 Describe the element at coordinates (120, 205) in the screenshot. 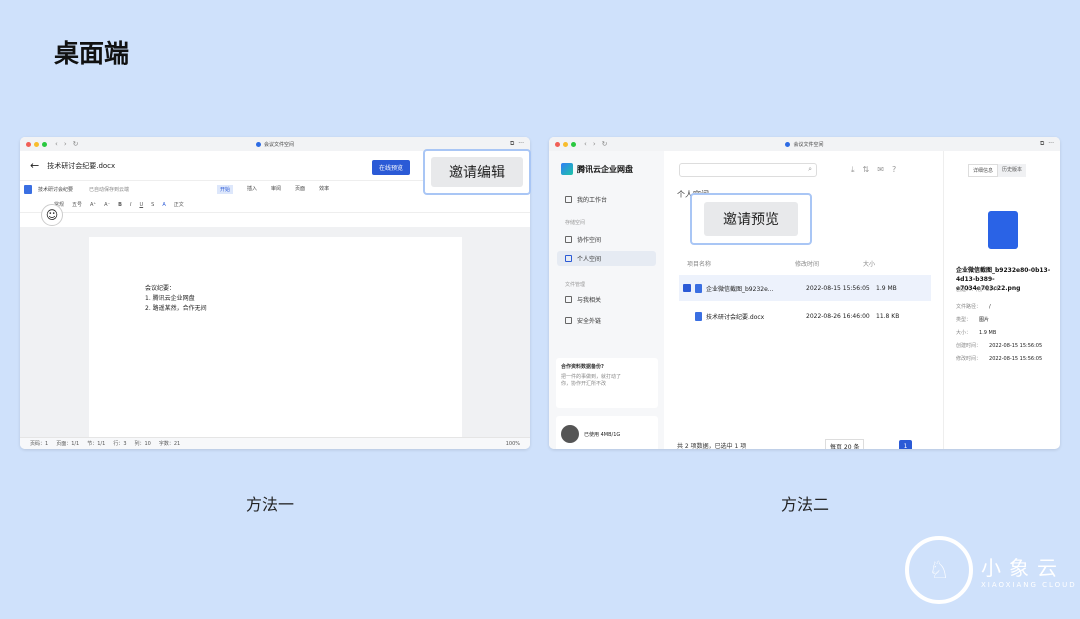

I see `bold-button: B` at that location.